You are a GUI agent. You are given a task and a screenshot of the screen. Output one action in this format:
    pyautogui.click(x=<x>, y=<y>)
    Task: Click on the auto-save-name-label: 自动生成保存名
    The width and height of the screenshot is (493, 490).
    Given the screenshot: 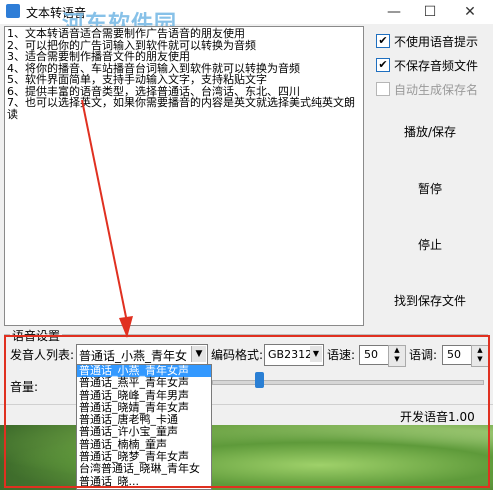 What is the action you would take?
    pyautogui.click(x=436, y=90)
    